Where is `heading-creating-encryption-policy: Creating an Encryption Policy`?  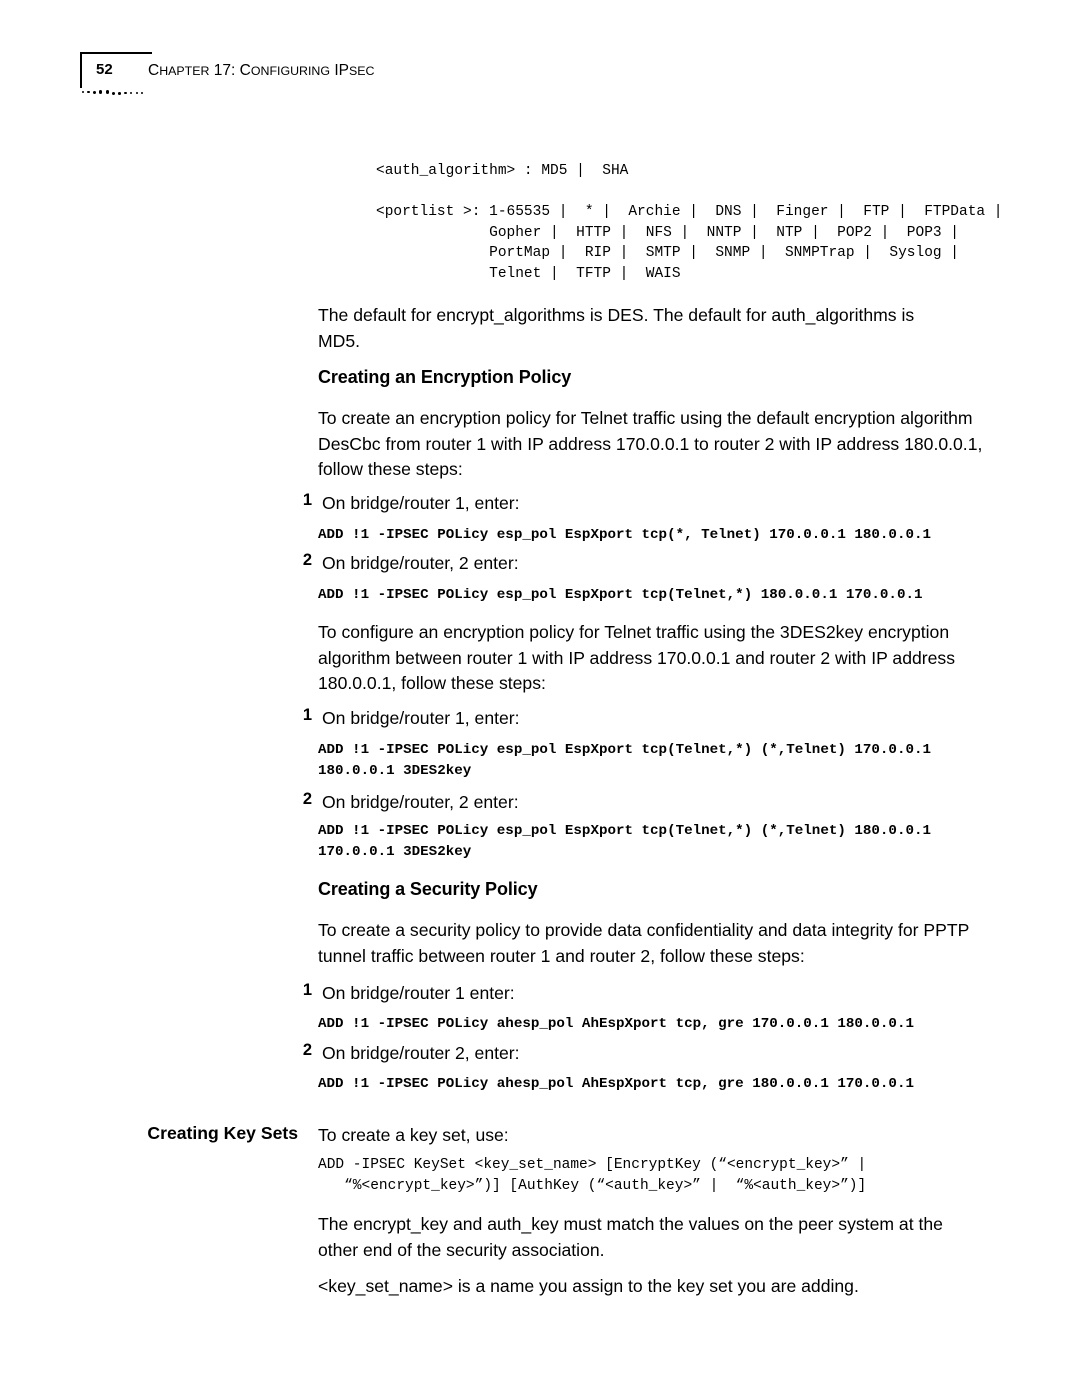
heading-creating-encryption-policy: Creating an Encryption Policy is located at coordinates (445, 377).